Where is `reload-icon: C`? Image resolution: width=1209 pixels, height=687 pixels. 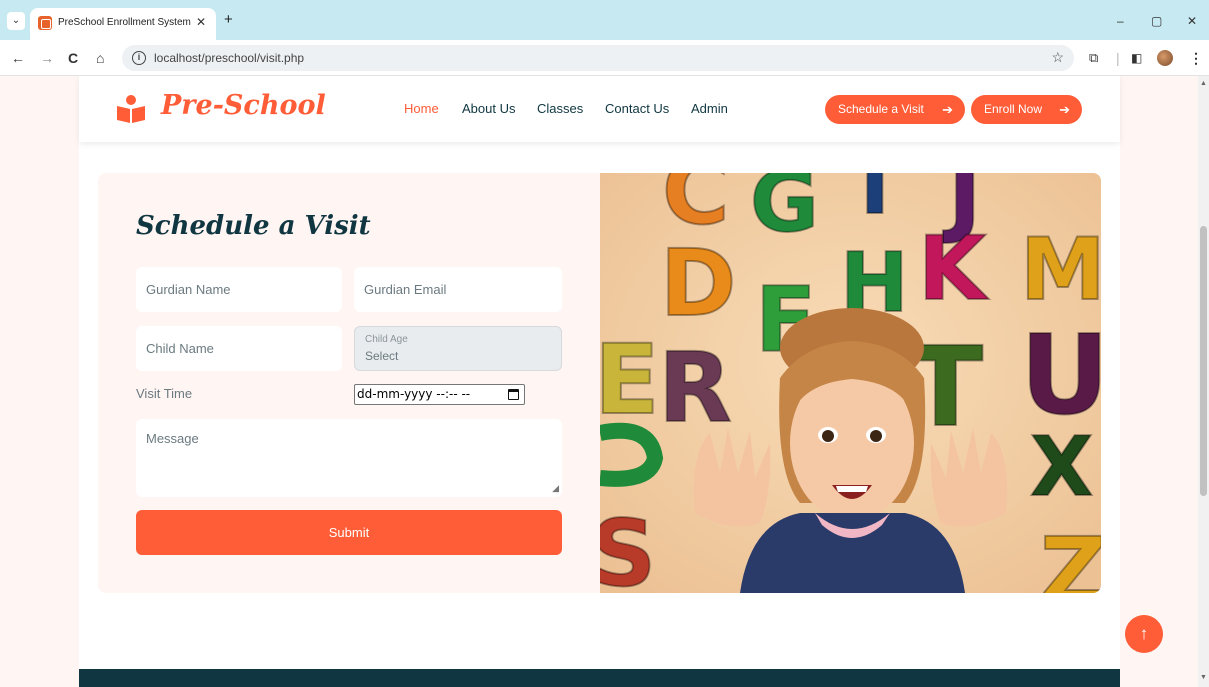
reload-icon: C is located at coordinates (73, 58).